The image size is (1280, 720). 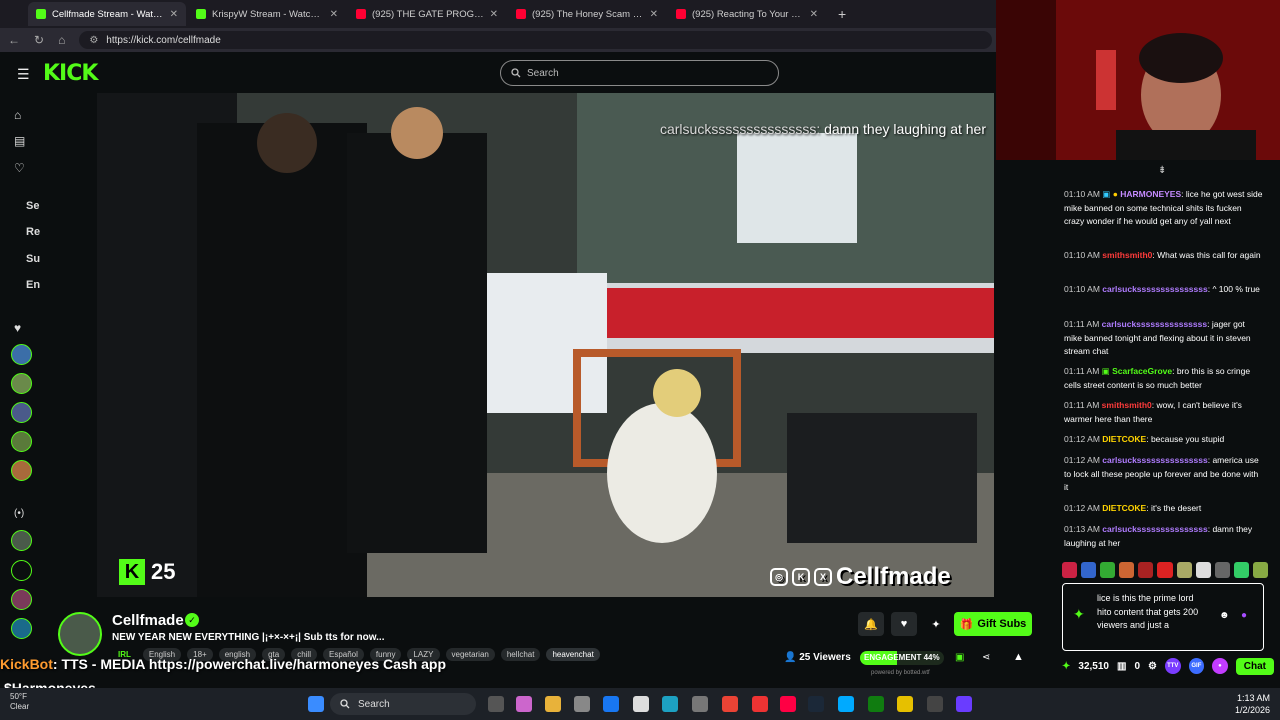 What do you see at coordinates (520, 654) in the screenshot?
I see `tag-chip: hellchat` at bounding box center [520, 654].